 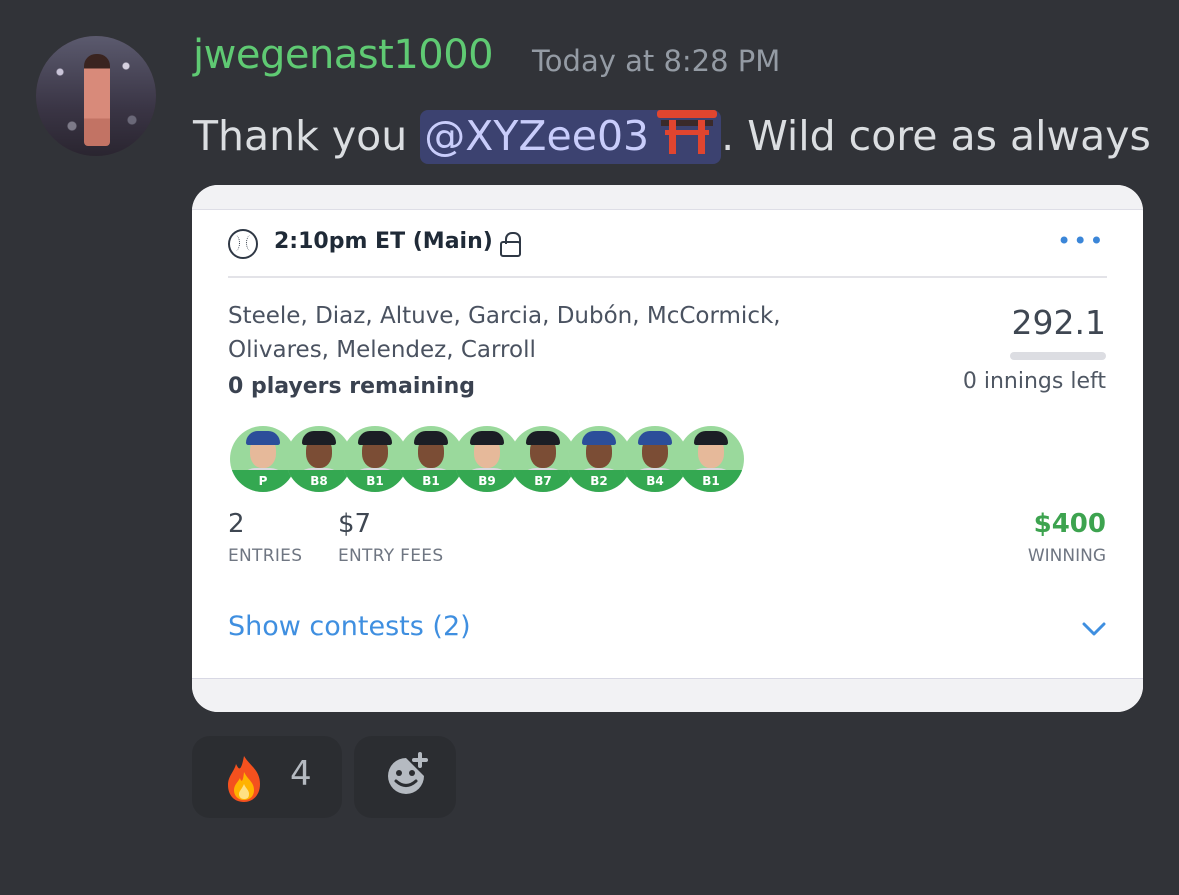 I want to click on show-contests-link: Show contests (2), so click(x=349, y=626).